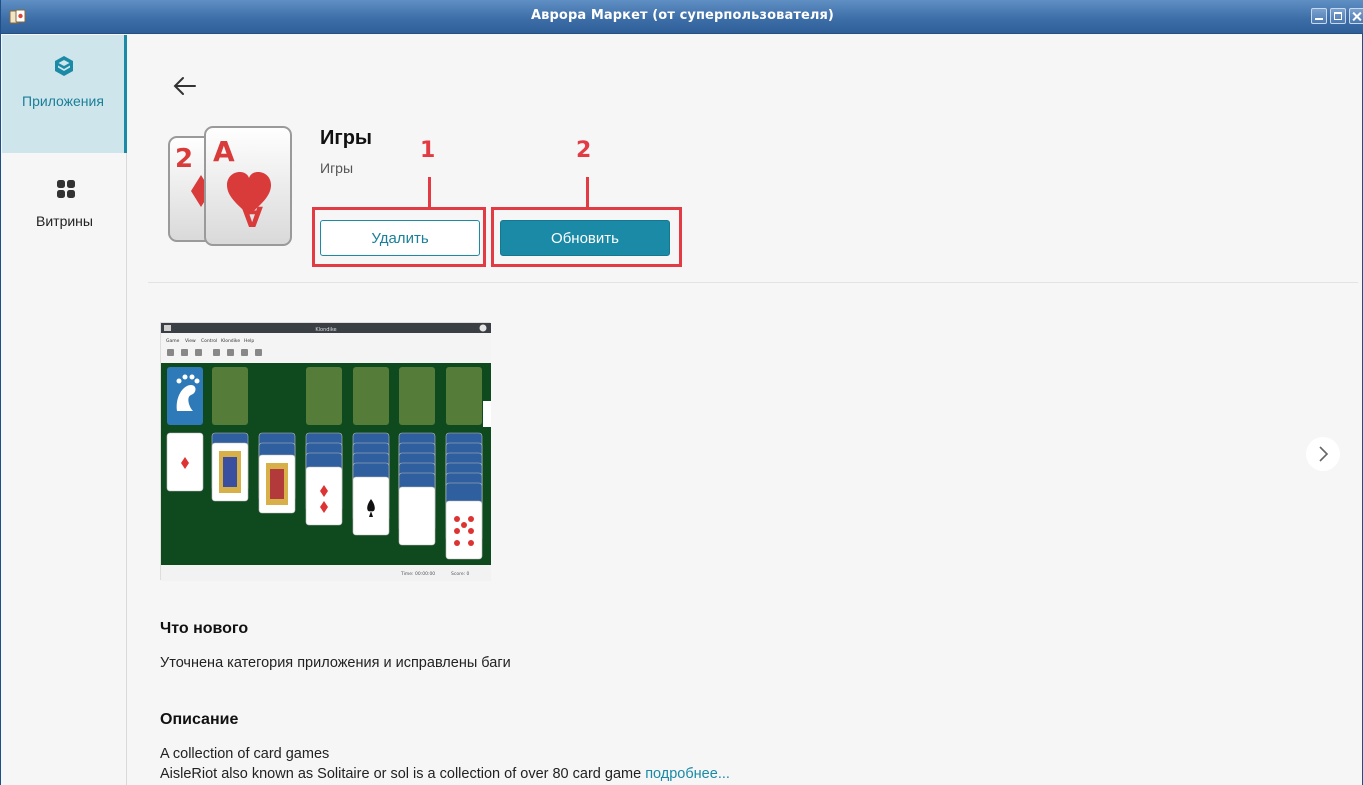 The width and height of the screenshot is (1363, 785). I want to click on sidebar-item-apps: Приложения, so click(64, 94).